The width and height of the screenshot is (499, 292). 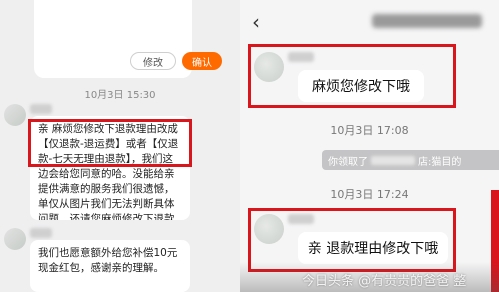 What do you see at coordinates (348, 162) in the screenshot?
I see `notice-prefix: 你领取了` at bounding box center [348, 162].